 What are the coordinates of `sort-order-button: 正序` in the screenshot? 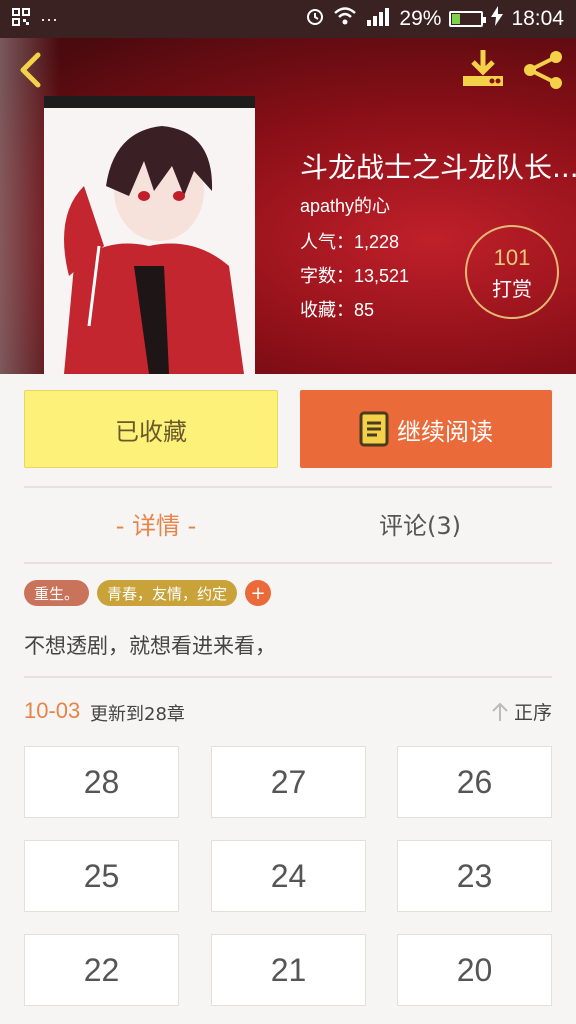 It's located at (521, 711).